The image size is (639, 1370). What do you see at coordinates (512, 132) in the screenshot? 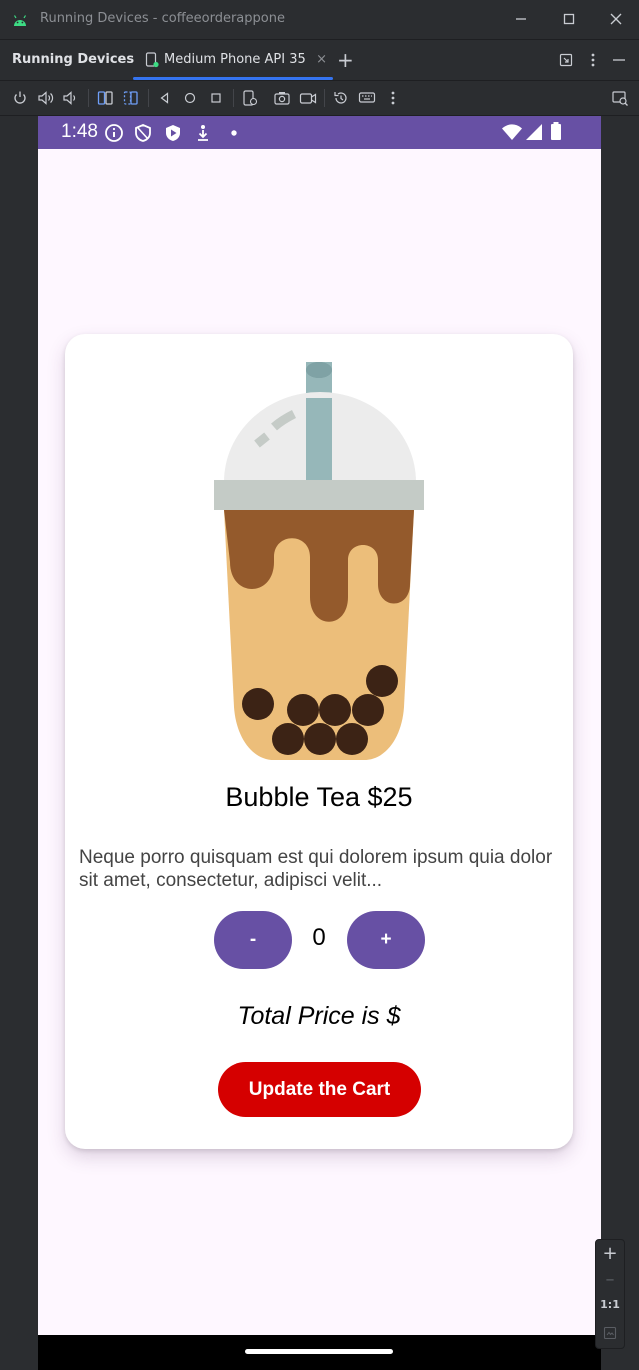
I see `wifi-icon` at bounding box center [512, 132].